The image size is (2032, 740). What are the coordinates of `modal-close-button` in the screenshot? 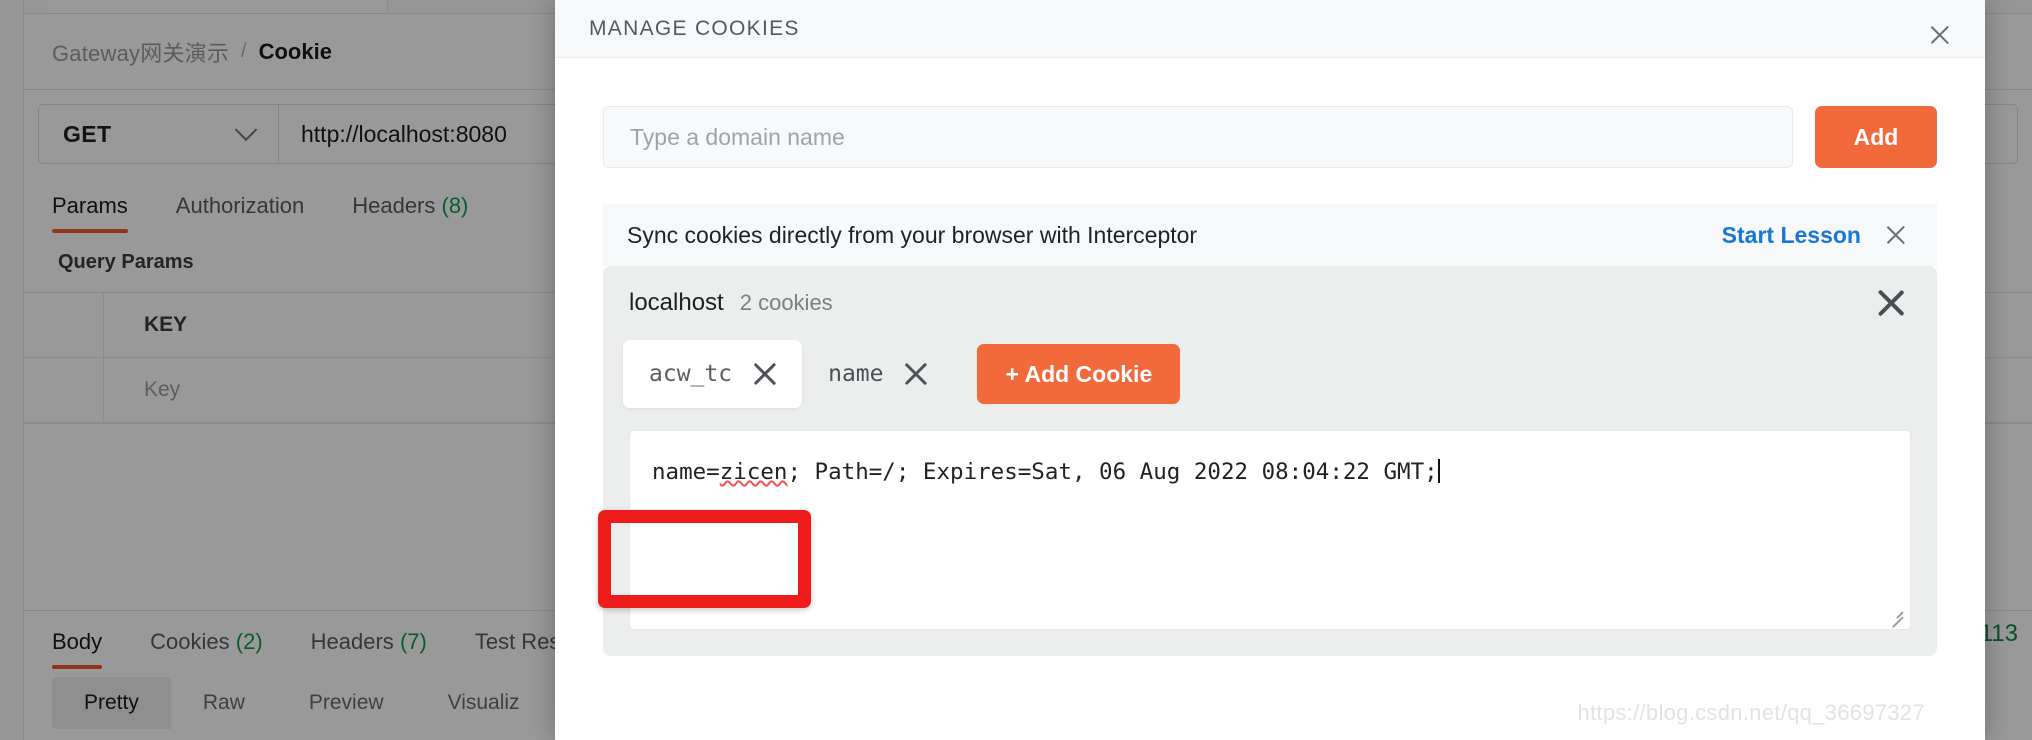 It's located at (1940, 35).